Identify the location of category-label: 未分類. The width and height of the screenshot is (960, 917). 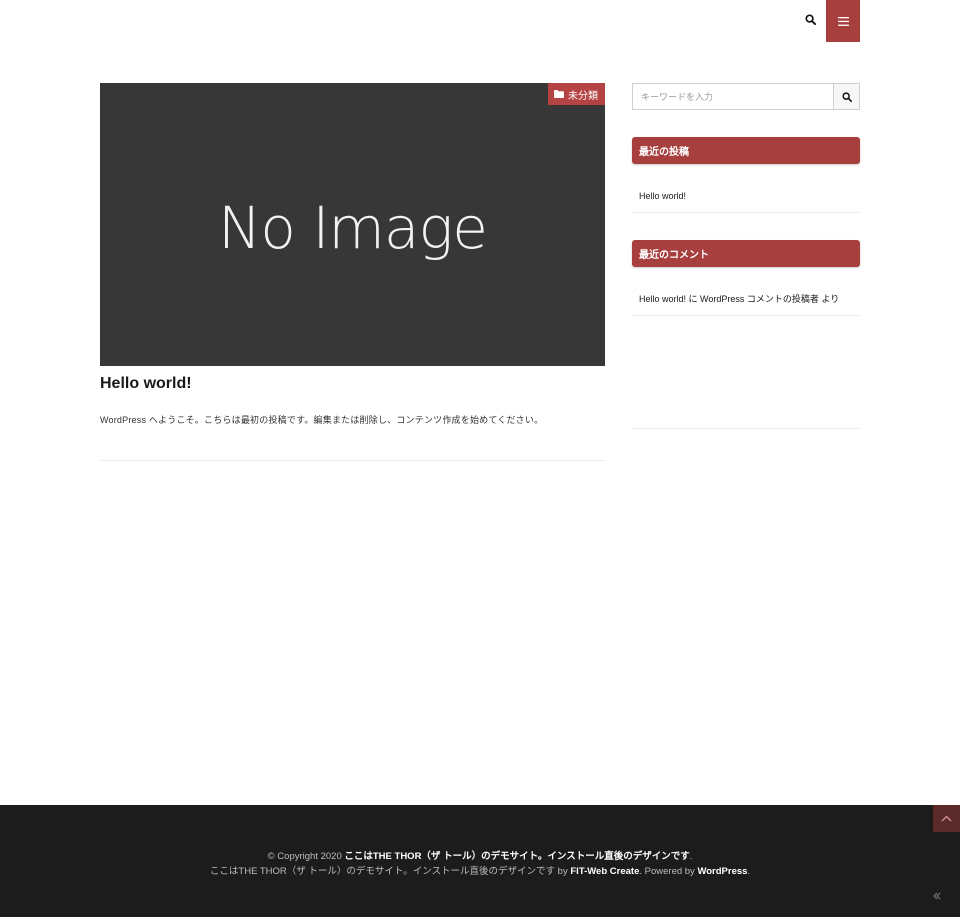
(583, 96).